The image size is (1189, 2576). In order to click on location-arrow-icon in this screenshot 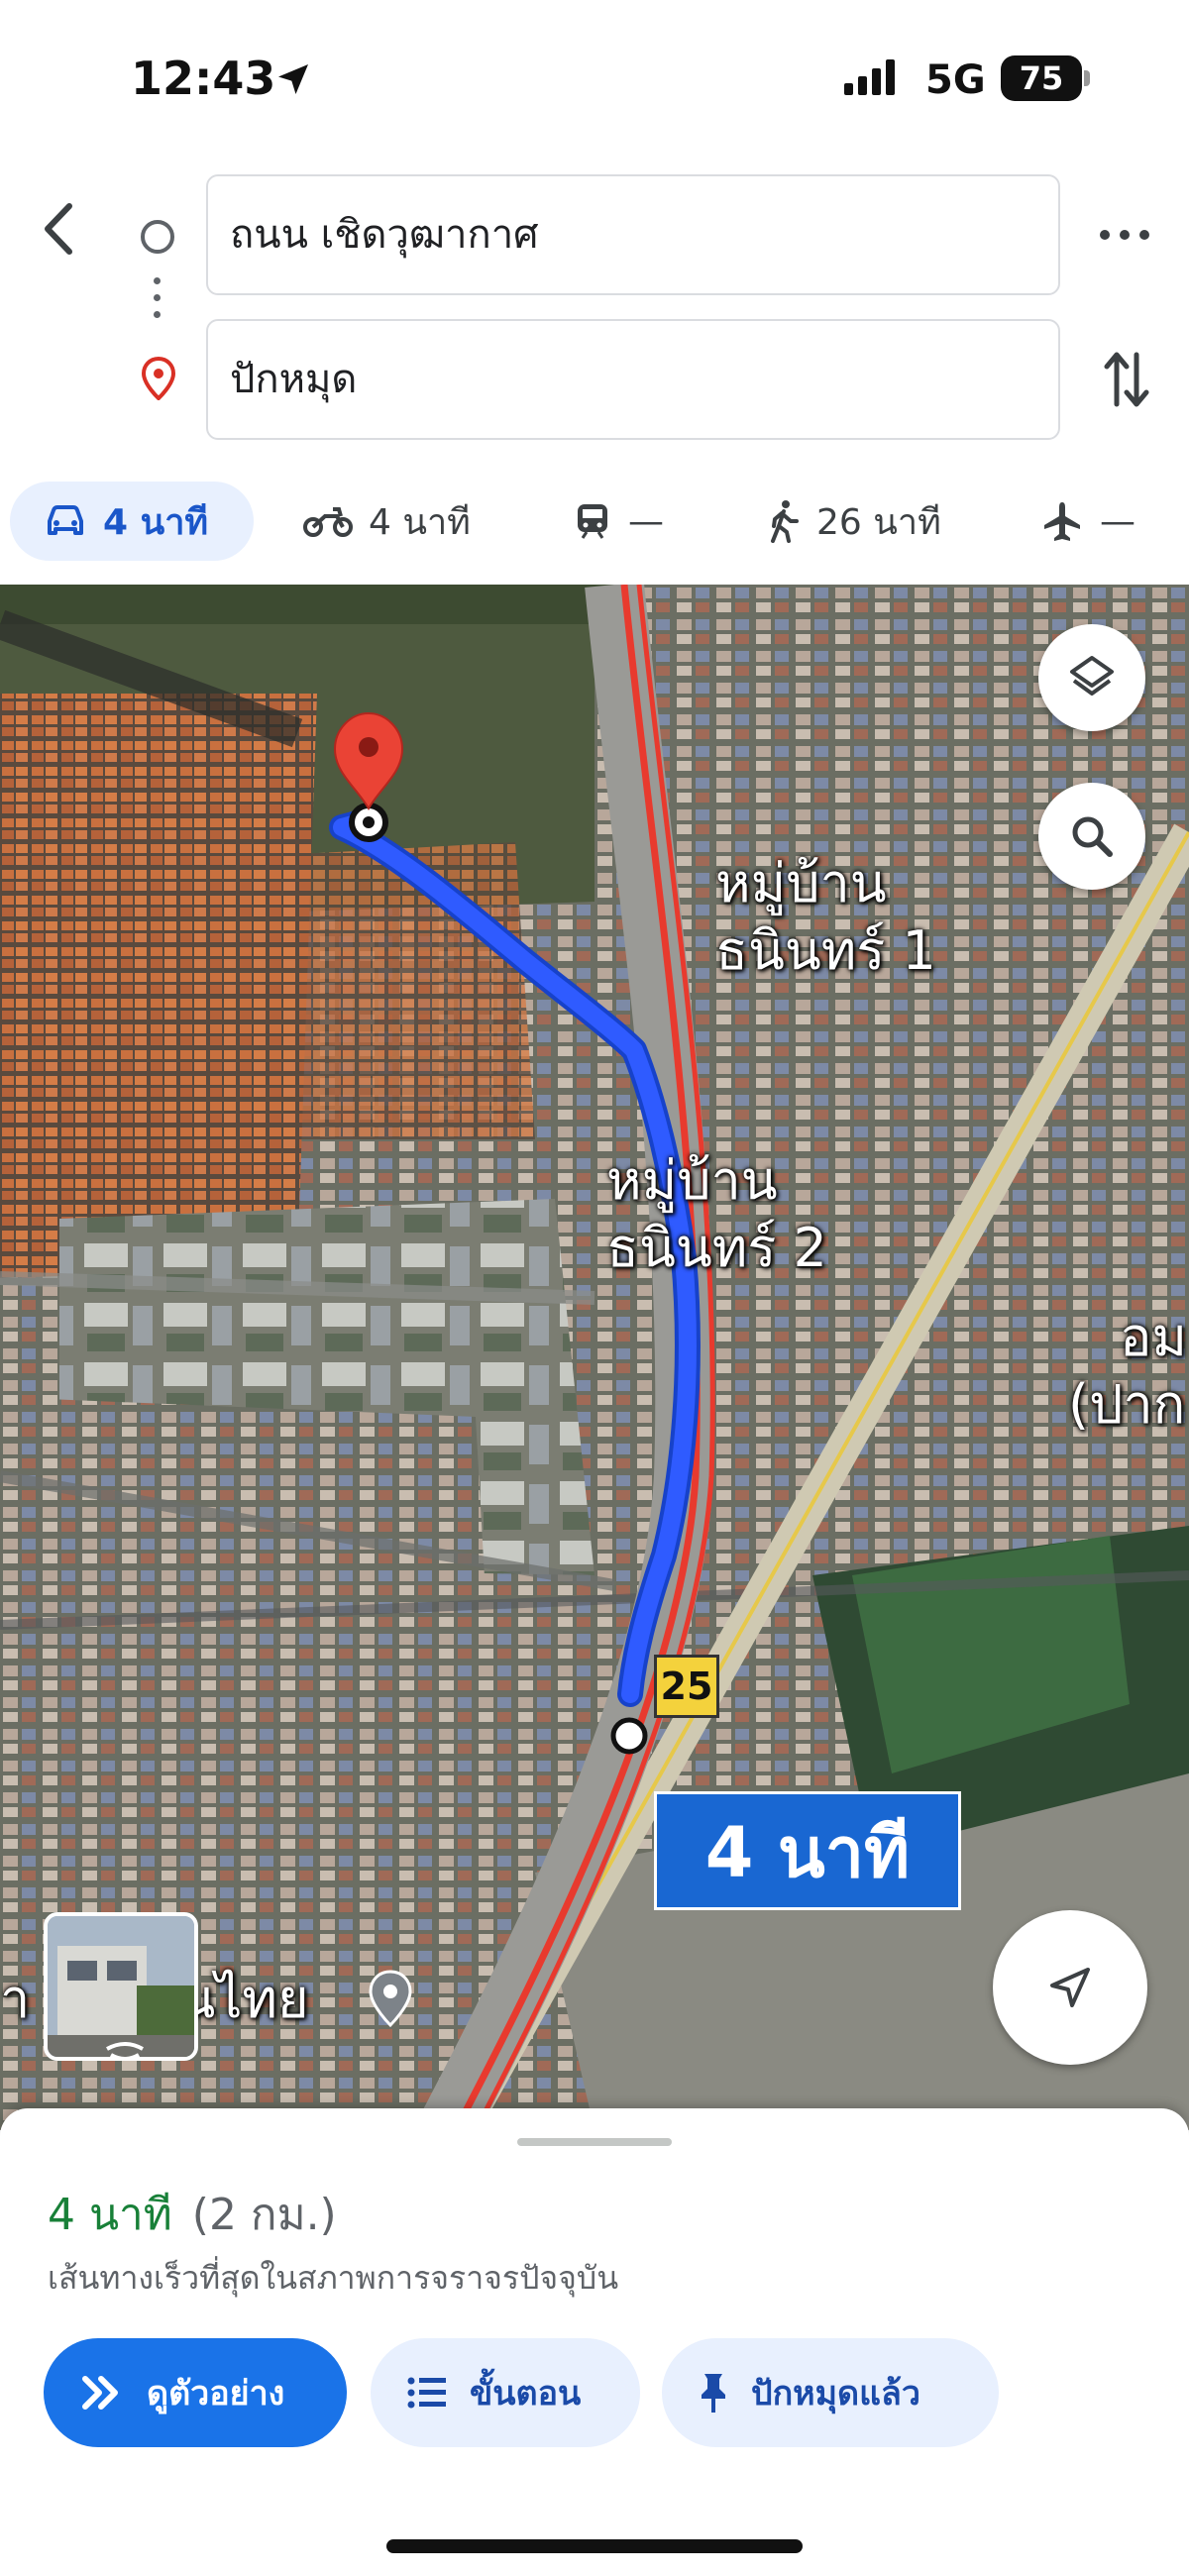, I will do `click(293, 79)`.